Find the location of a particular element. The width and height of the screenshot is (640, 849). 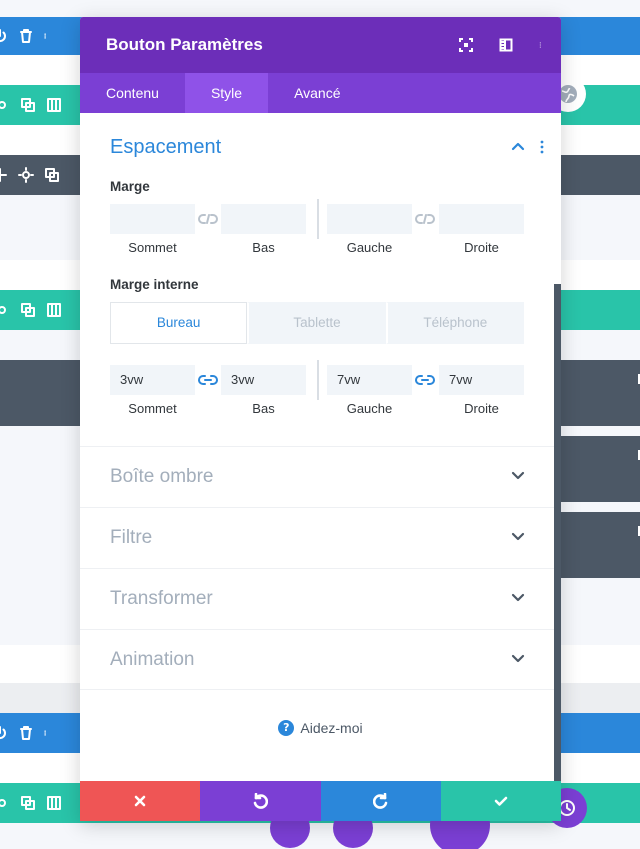

section-transform: Transformer is located at coordinates (320, 598).